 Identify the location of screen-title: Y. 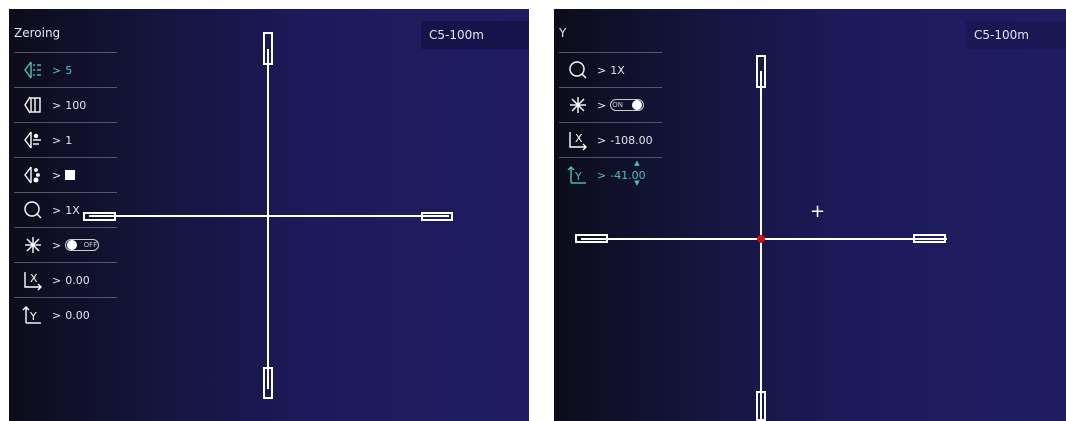
(563, 33).